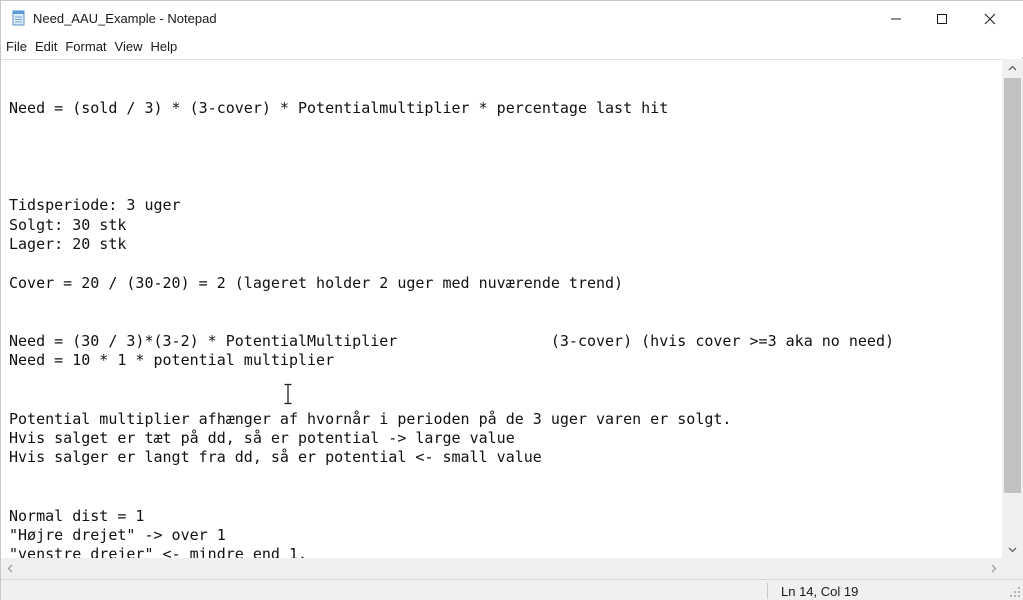 This screenshot has height=600, width=1023. I want to click on scroll-down-button, so click(1012, 549).